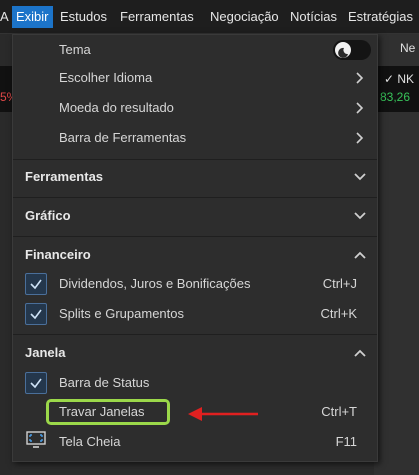 The height and width of the screenshot is (475, 419). Describe the element at coordinates (32, 17) in the screenshot. I see `menu-item-exibir: Exibir` at that location.